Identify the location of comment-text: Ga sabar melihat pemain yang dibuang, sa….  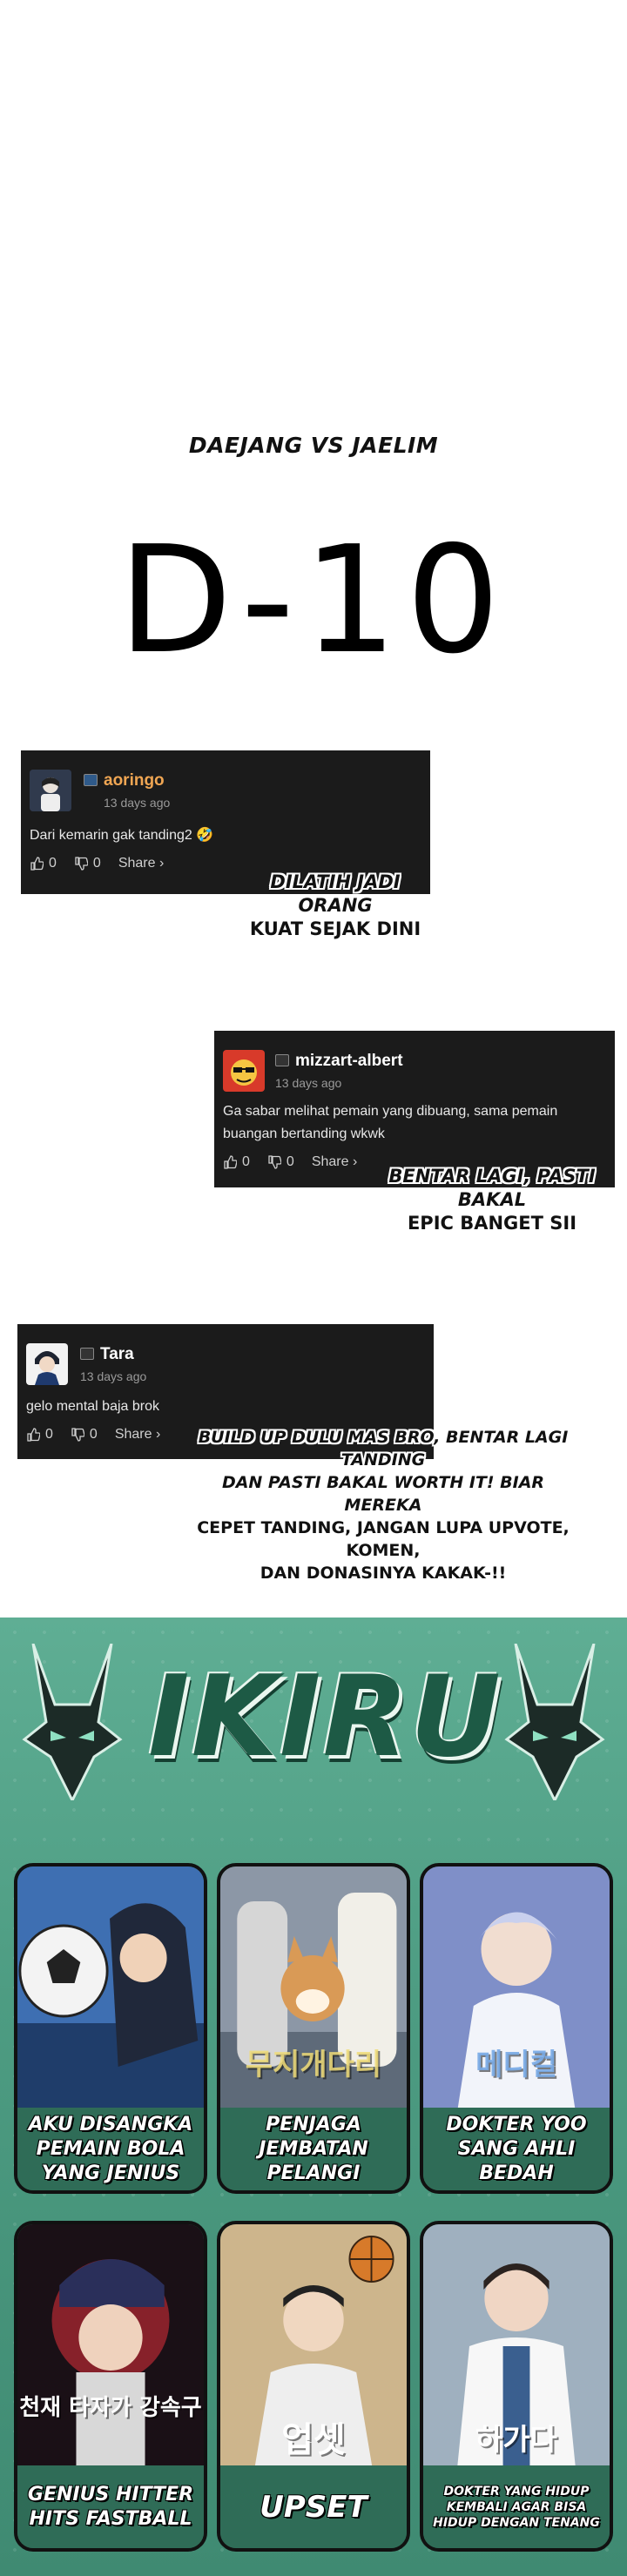
(390, 1122).